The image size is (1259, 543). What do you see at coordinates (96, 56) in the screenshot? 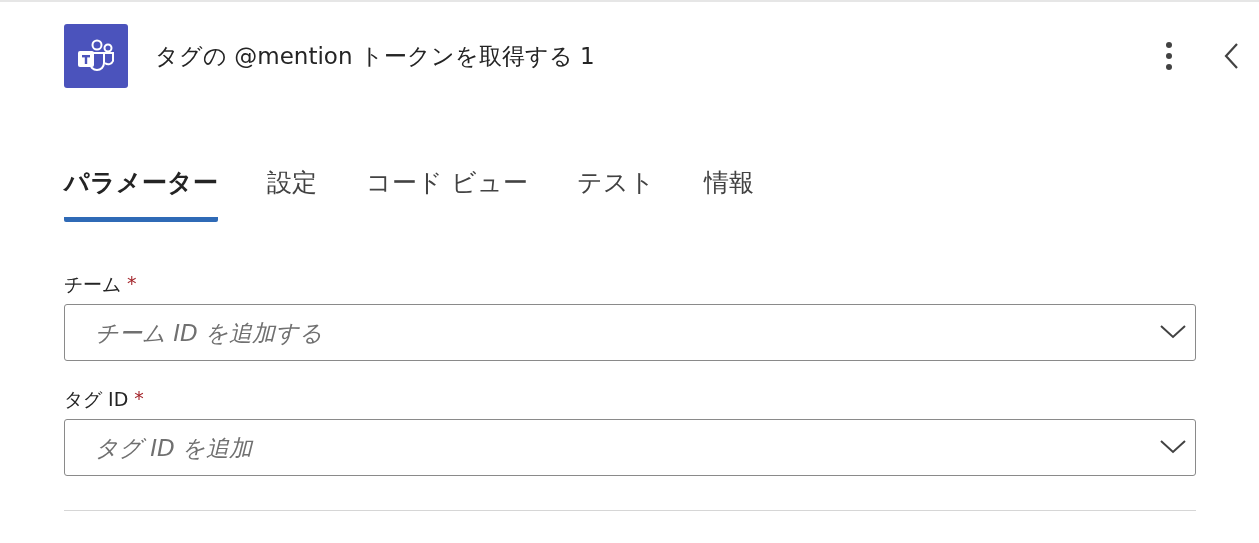
I see `teams-logo-icon` at bounding box center [96, 56].